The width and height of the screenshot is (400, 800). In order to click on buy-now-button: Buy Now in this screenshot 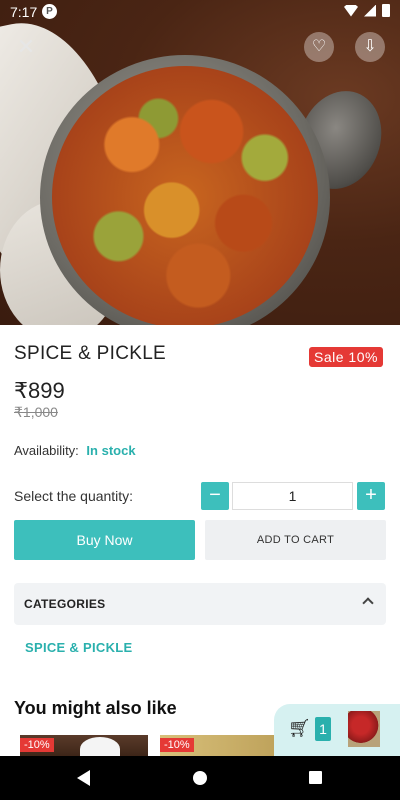, I will do `click(104, 540)`.